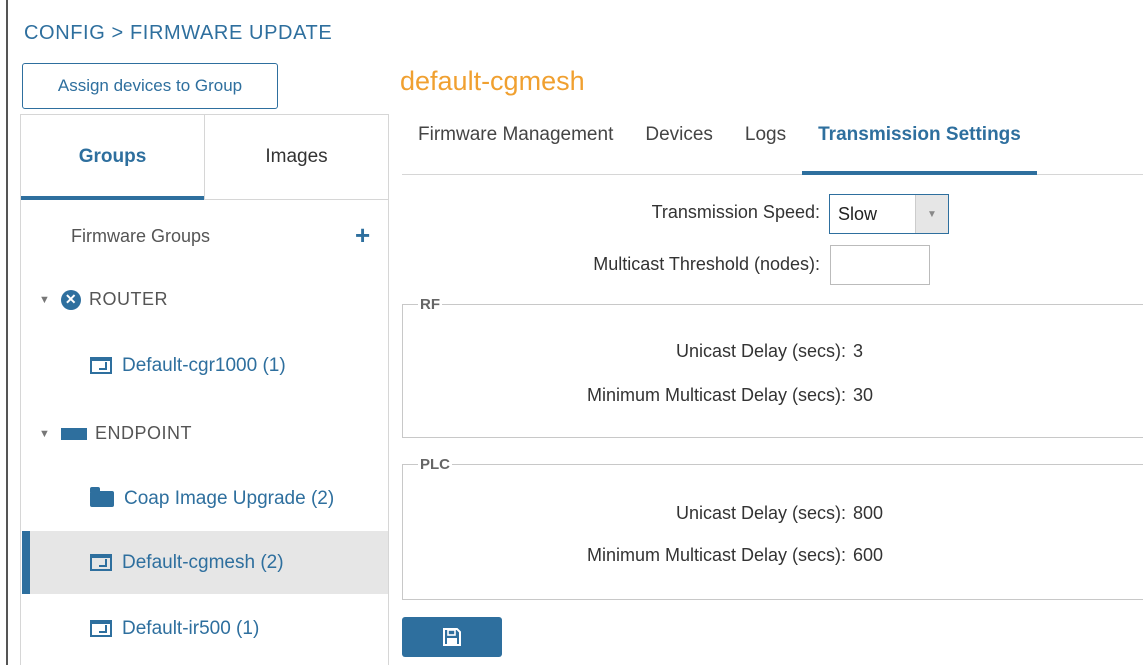 The width and height of the screenshot is (1143, 665). Describe the element at coordinates (679, 143) in the screenshot. I see `tab-devices: Devices` at that location.